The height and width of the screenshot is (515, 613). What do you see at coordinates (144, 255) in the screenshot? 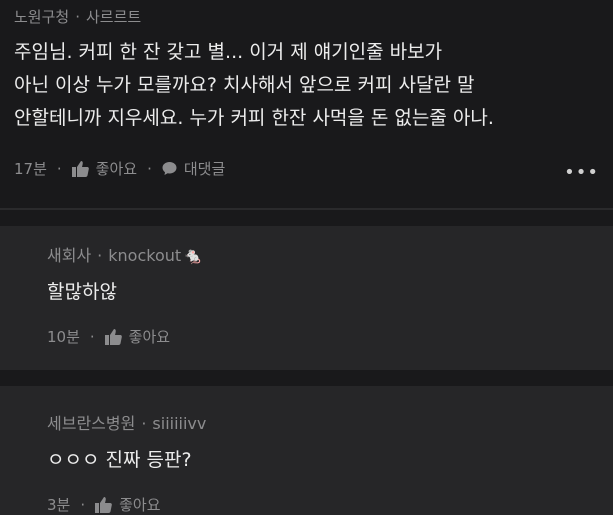
I see `author-nickname: knockout` at bounding box center [144, 255].